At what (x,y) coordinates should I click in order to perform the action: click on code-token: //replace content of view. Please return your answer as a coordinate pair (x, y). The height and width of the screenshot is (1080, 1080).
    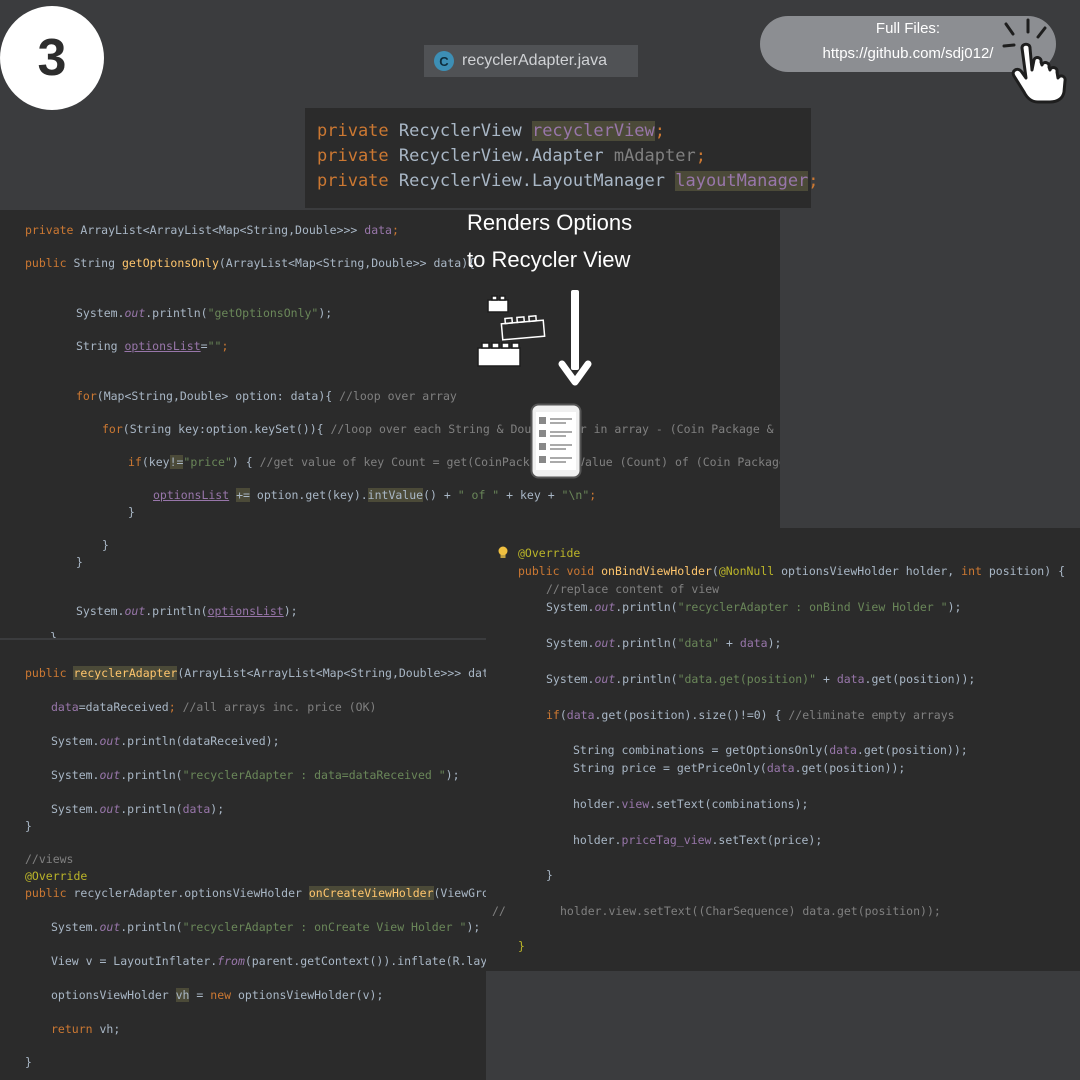
    Looking at the image, I should click on (633, 589).